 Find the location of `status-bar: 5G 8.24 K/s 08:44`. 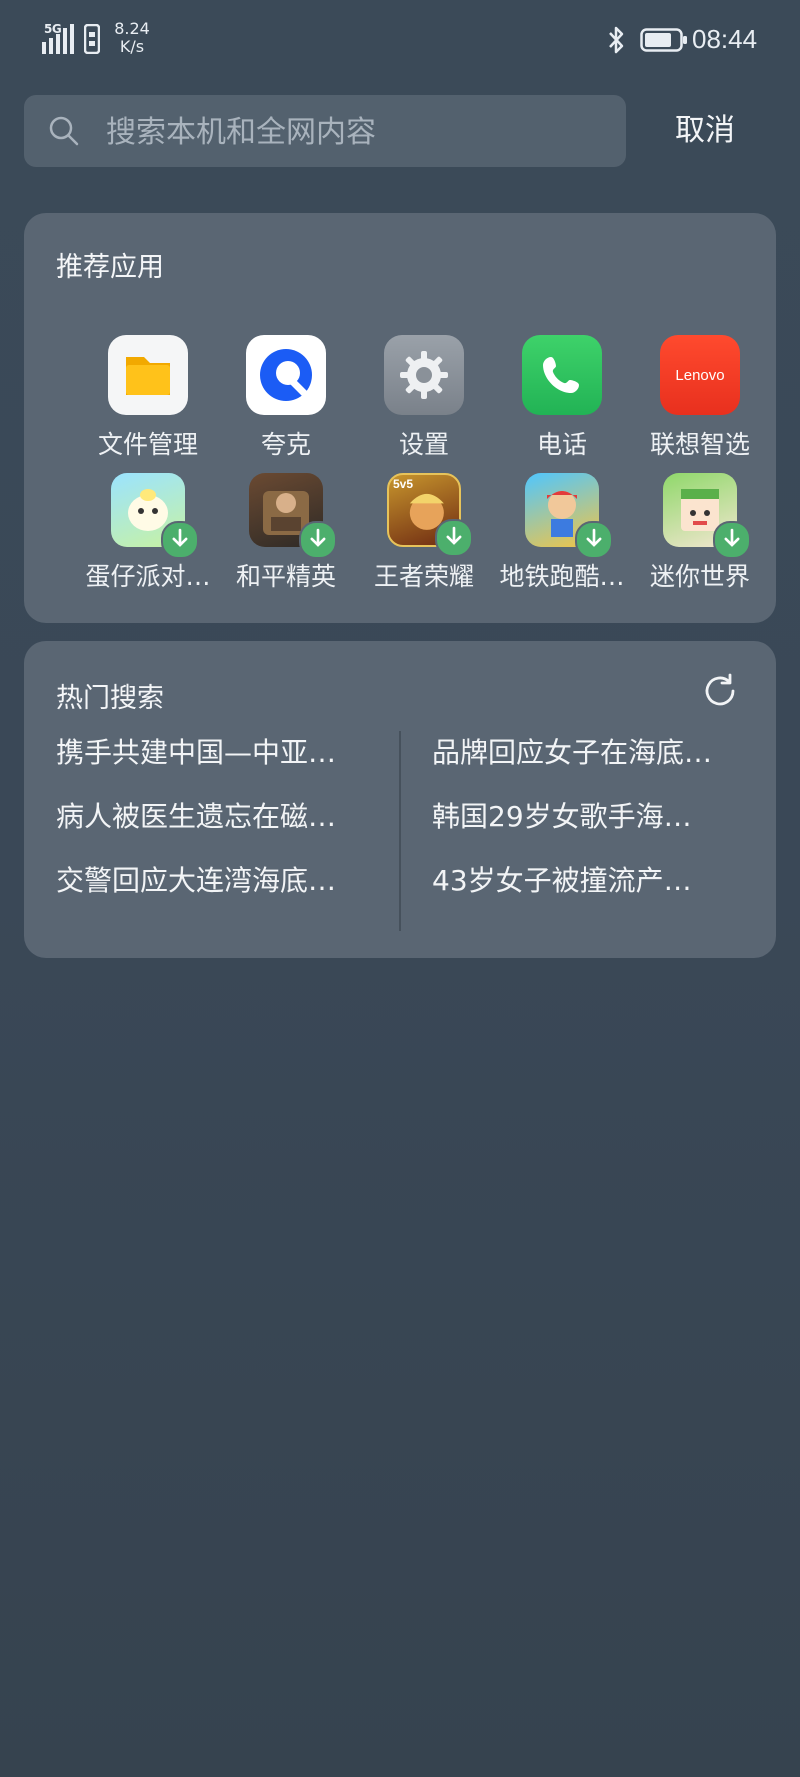

status-bar: 5G 8.24 K/s 08:44 is located at coordinates (400, 40).